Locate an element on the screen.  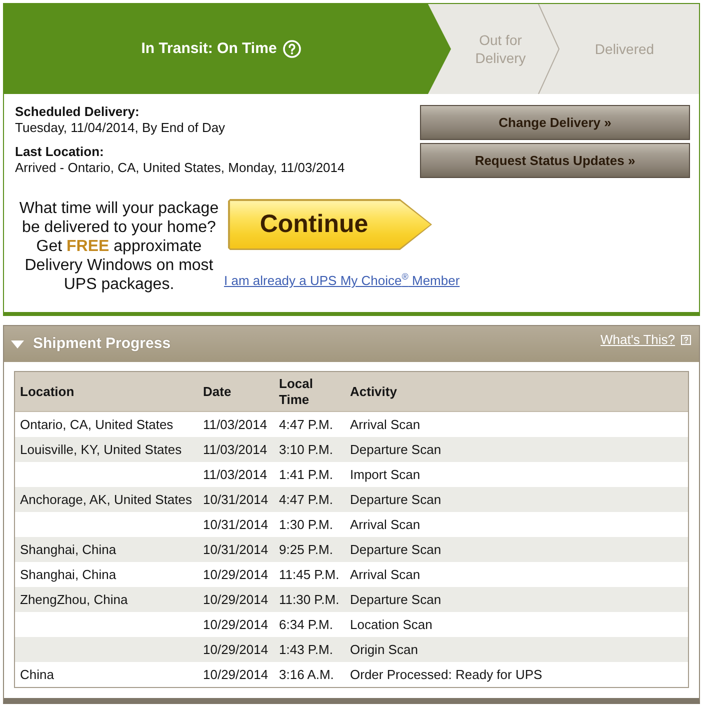
step-label: In Transit: On Time is located at coordinates (209, 49).